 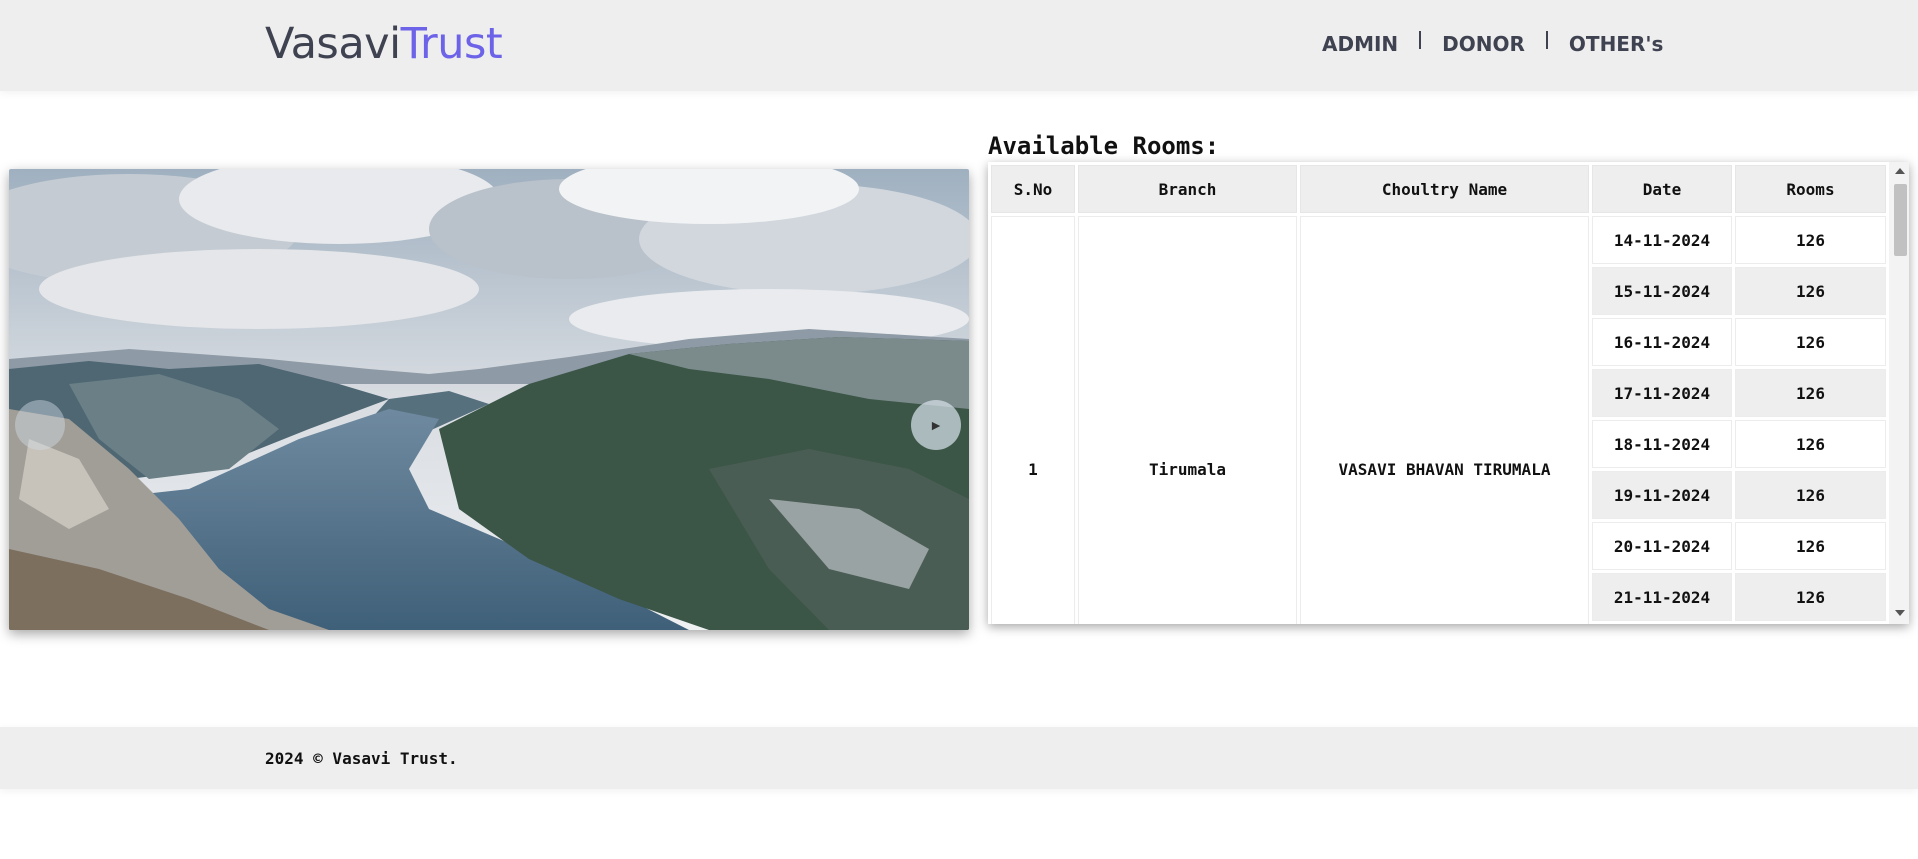 I want to click on scroll-up-arrow-icon, so click(x=1900, y=171).